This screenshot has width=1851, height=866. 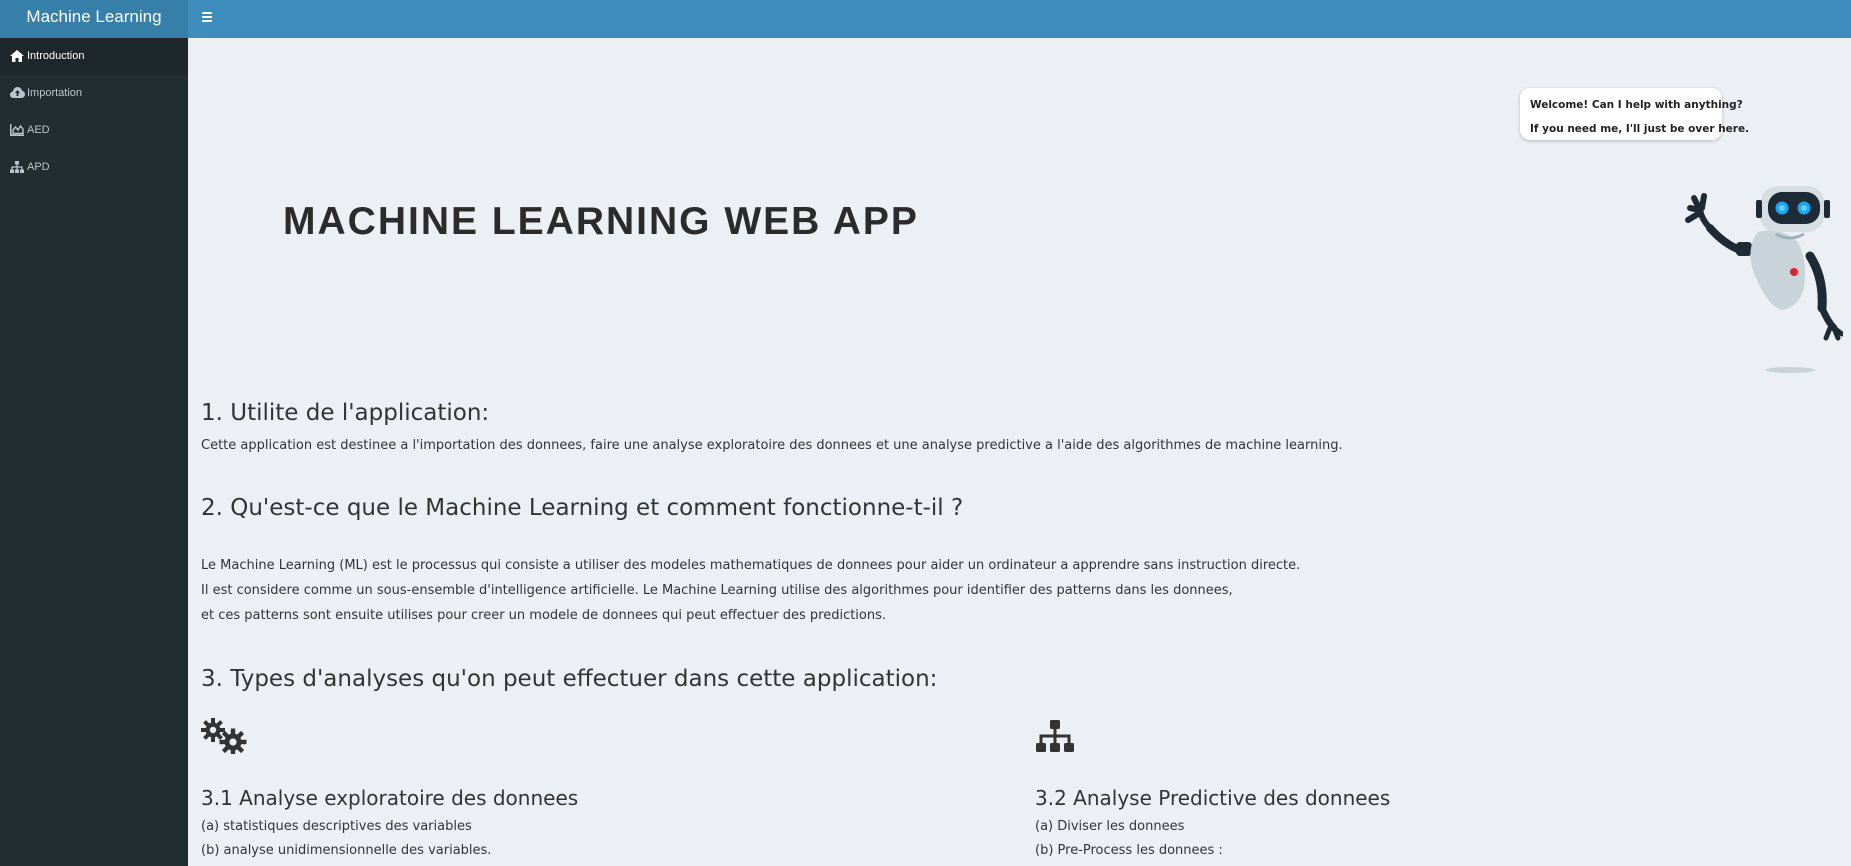 What do you see at coordinates (17, 130) in the screenshot?
I see `area-chart-icon` at bounding box center [17, 130].